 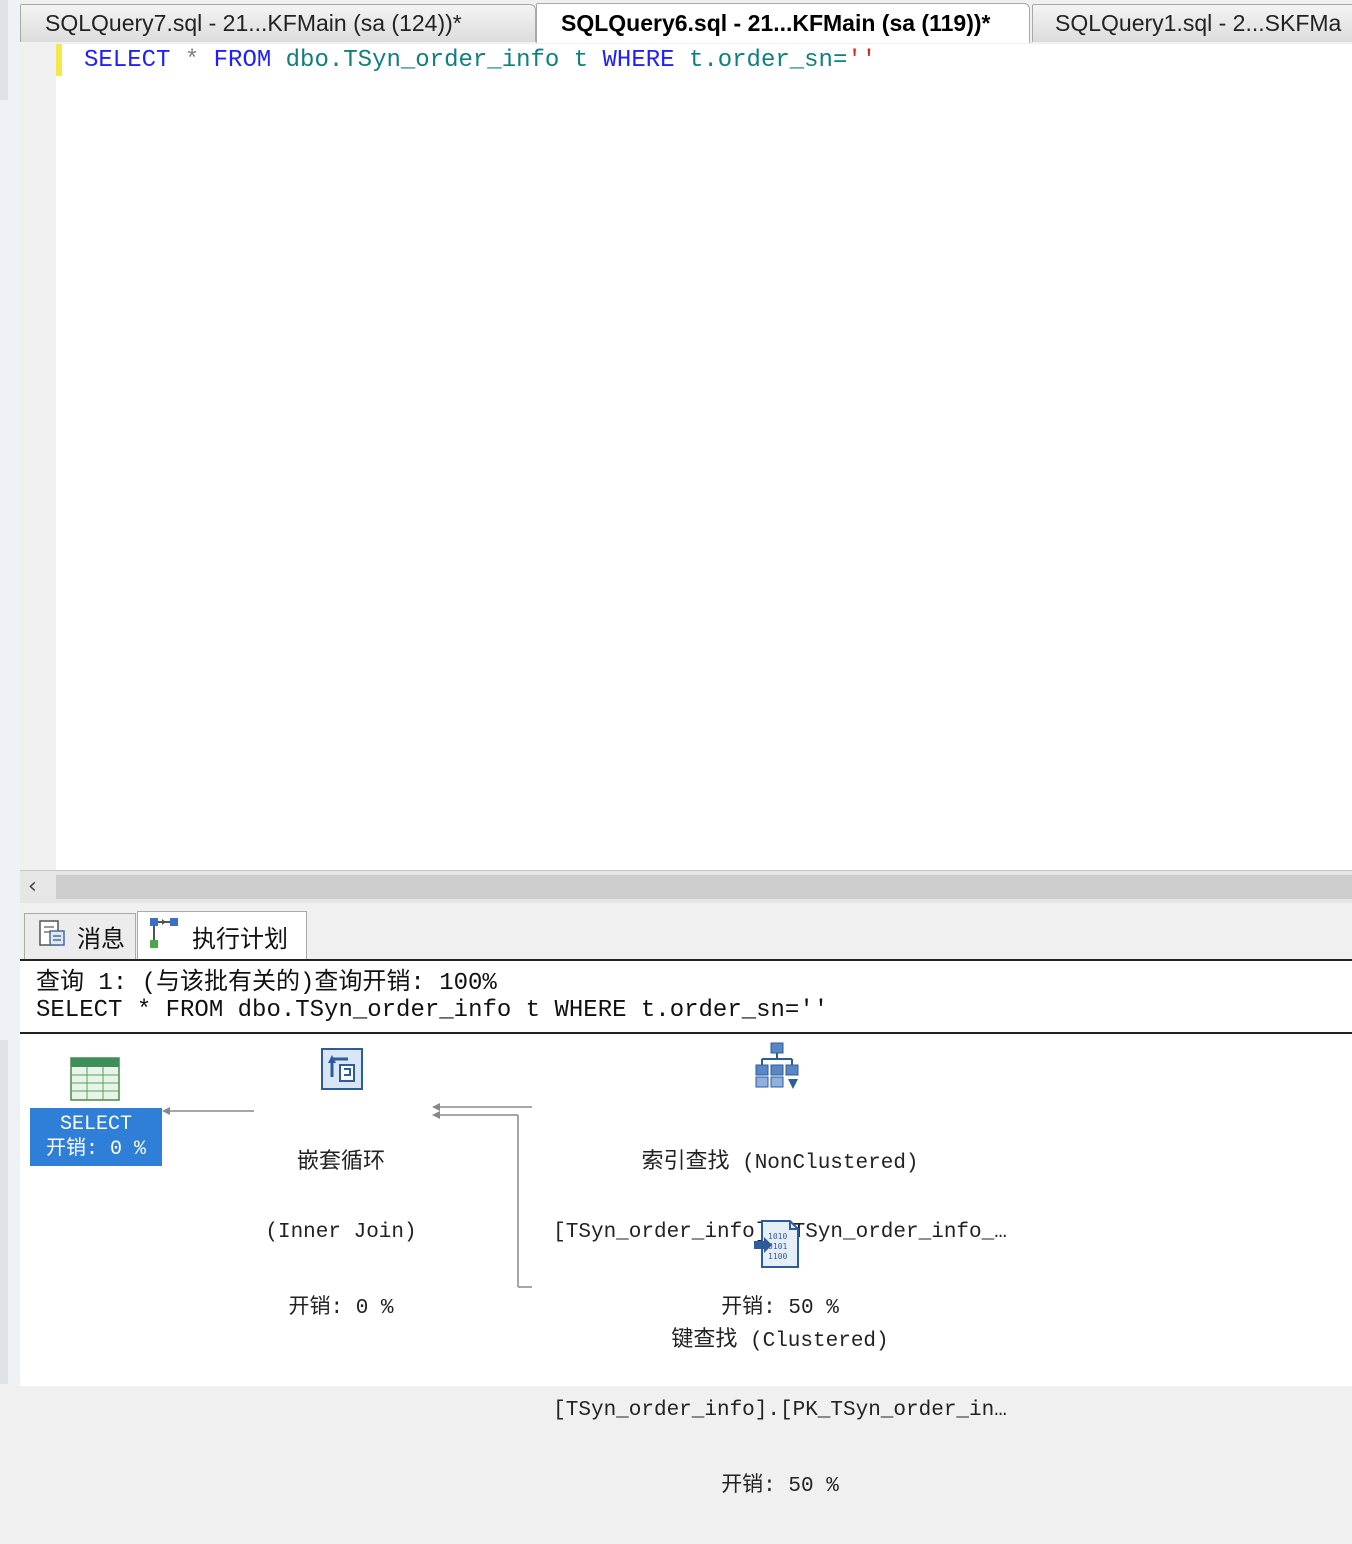 I want to click on tab-label: SQLQuery6.sql - 21...KFMain (sa (119))*, so click(x=776, y=23).